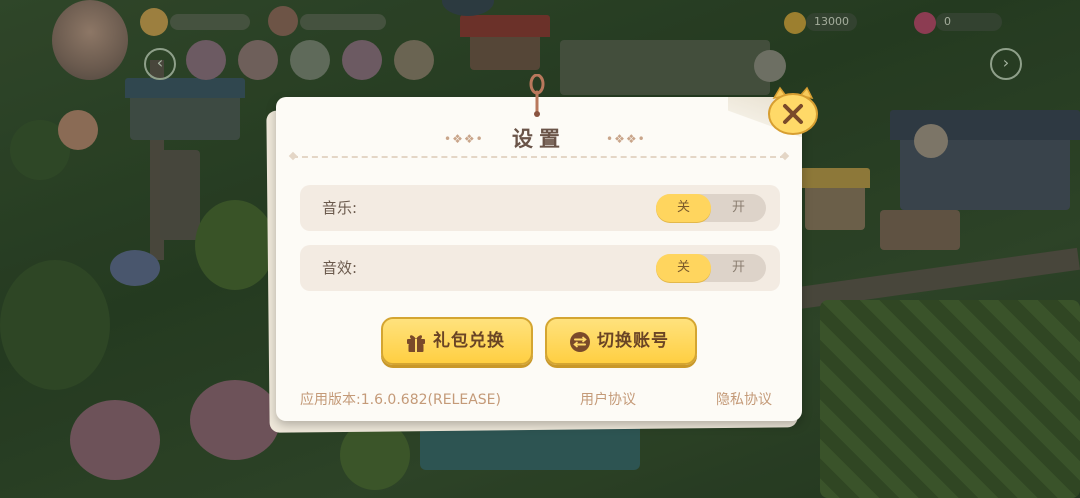 The height and width of the screenshot is (498, 1080). Describe the element at coordinates (925, 23) in the screenshot. I see `ruby-icon` at that location.